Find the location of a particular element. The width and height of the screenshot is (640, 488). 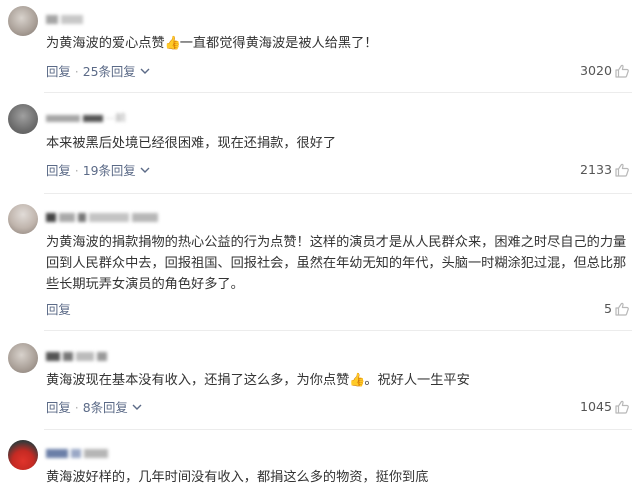

reply-count-link: 25条回复 is located at coordinates (109, 71).